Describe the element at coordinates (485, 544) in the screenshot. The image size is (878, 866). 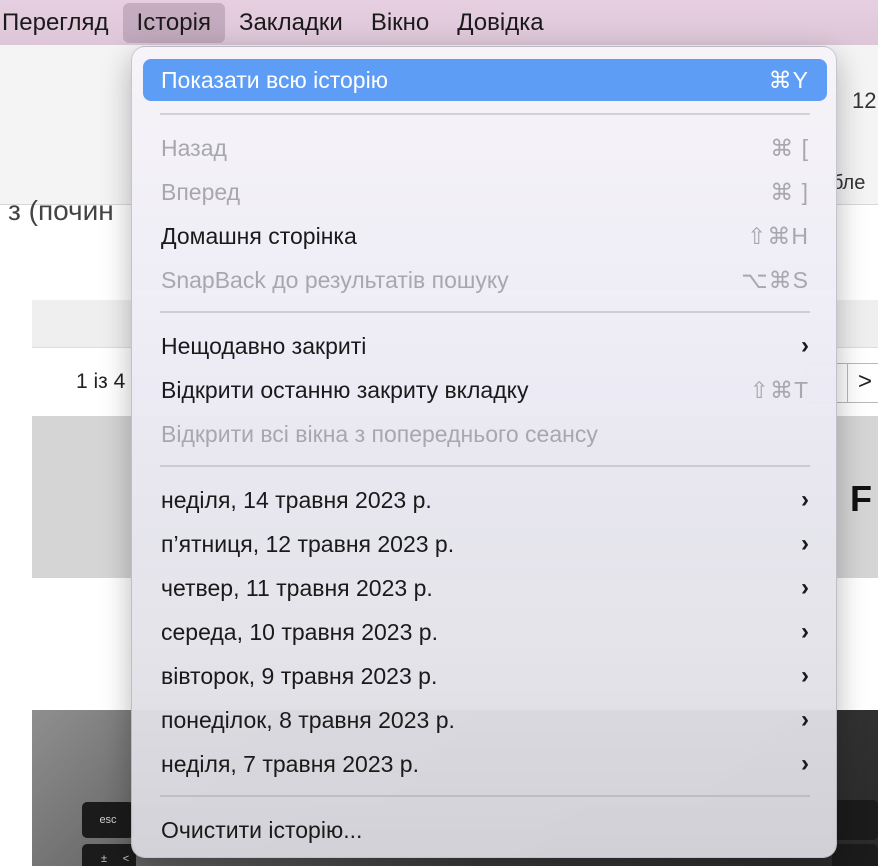
I see `menu-item-history-day: п’ятниця, 12 травня 2023 р. ›` at that location.